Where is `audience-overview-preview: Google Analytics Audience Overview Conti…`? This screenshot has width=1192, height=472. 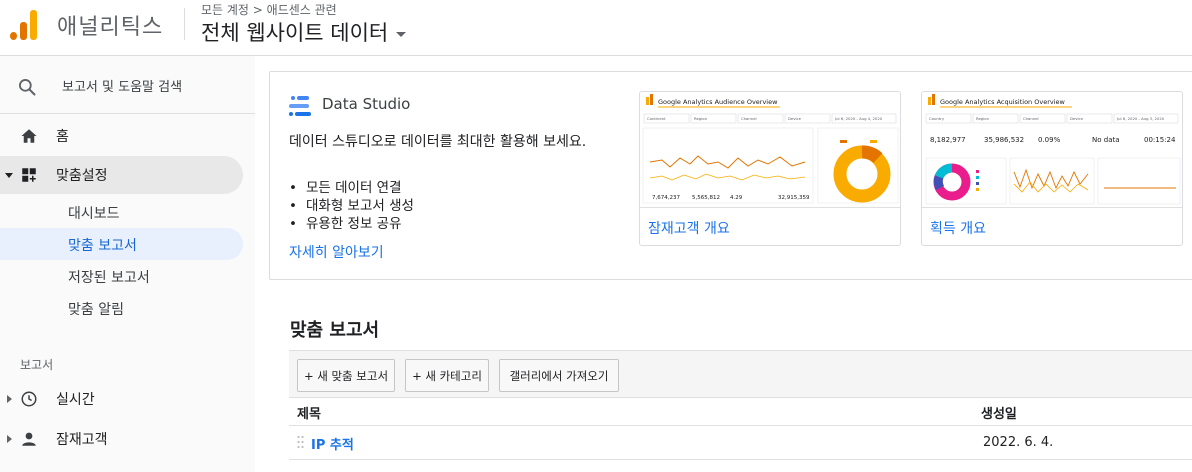 audience-overview-preview: Google Analytics Audience Overview Conti… is located at coordinates (770, 149).